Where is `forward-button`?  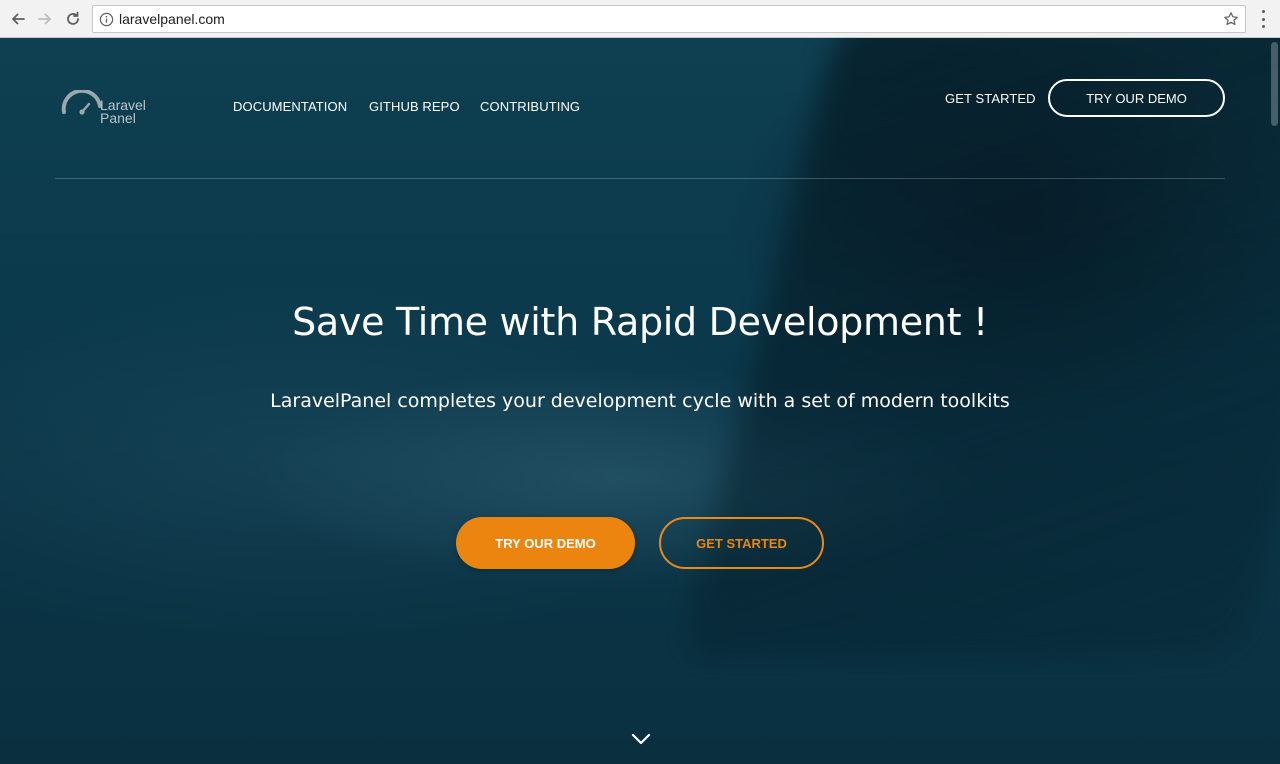 forward-button is located at coordinates (45, 19).